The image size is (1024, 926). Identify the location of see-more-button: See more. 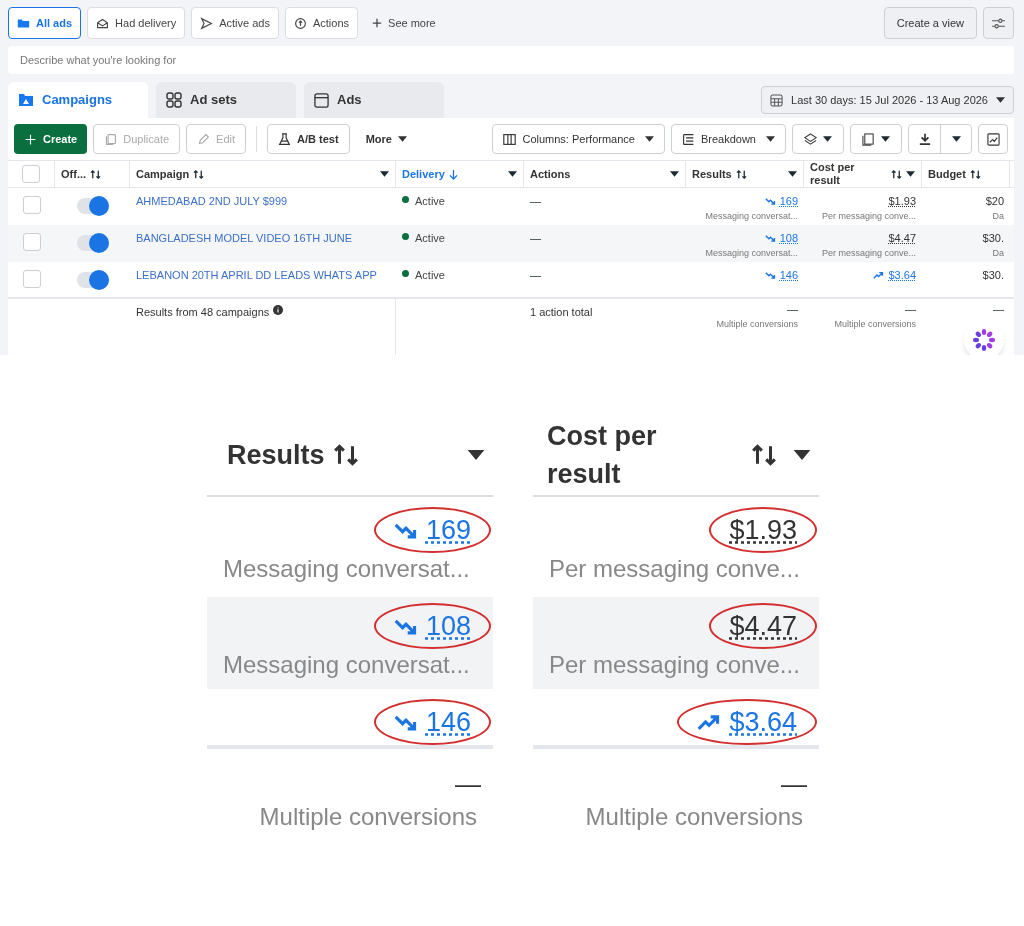
(404, 23).